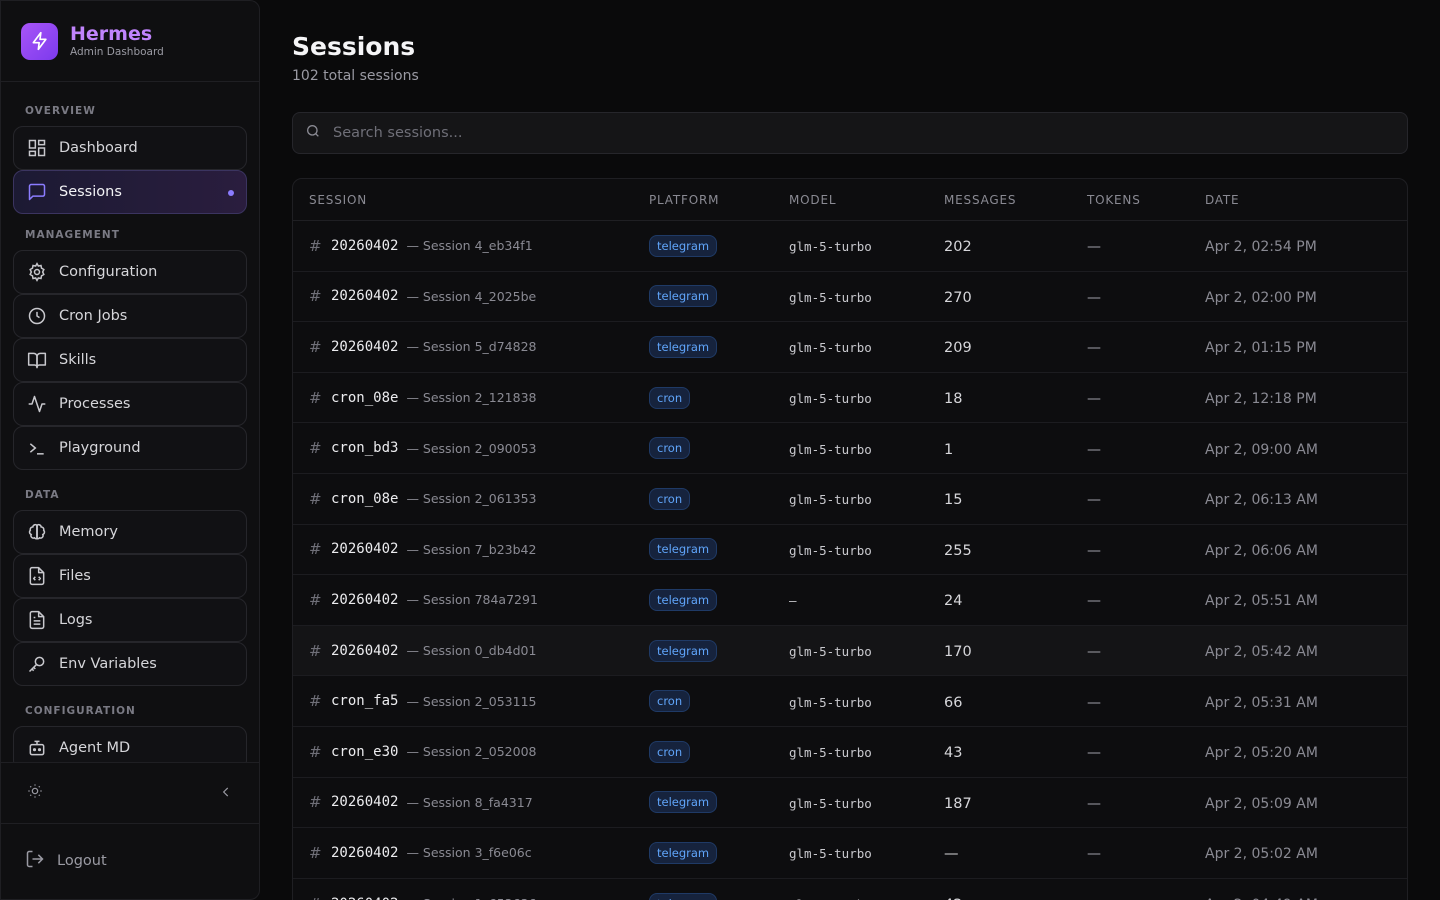 The height and width of the screenshot is (900, 1440). What do you see at coordinates (117, 52) in the screenshot?
I see `brand-subtitle: Admin Dashboard` at bounding box center [117, 52].